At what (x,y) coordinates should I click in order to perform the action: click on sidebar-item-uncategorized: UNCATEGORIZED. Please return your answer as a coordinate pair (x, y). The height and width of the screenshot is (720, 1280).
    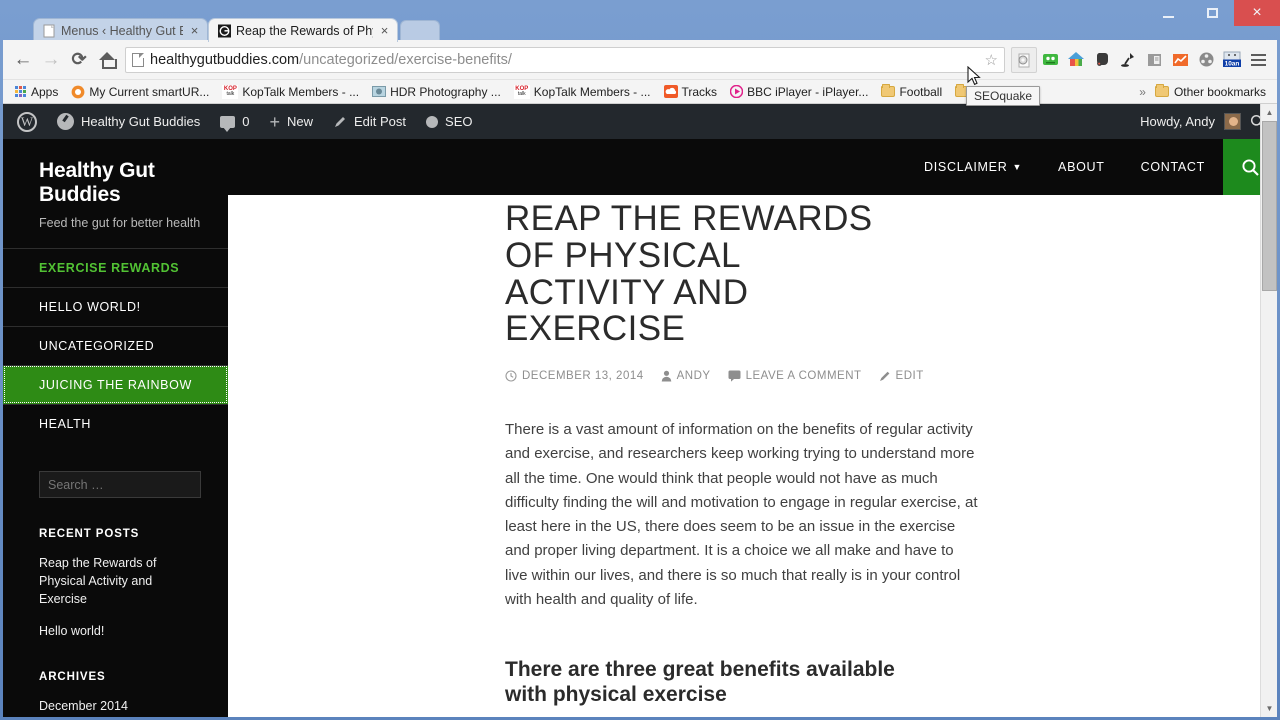
    Looking at the image, I should click on (115, 345).